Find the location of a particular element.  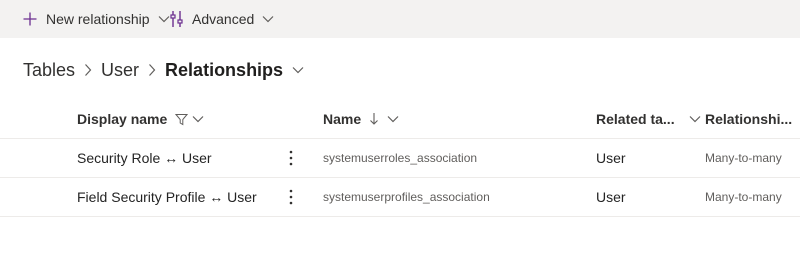

breadcrumb: Tables User Relationships is located at coordinates (163, 70).